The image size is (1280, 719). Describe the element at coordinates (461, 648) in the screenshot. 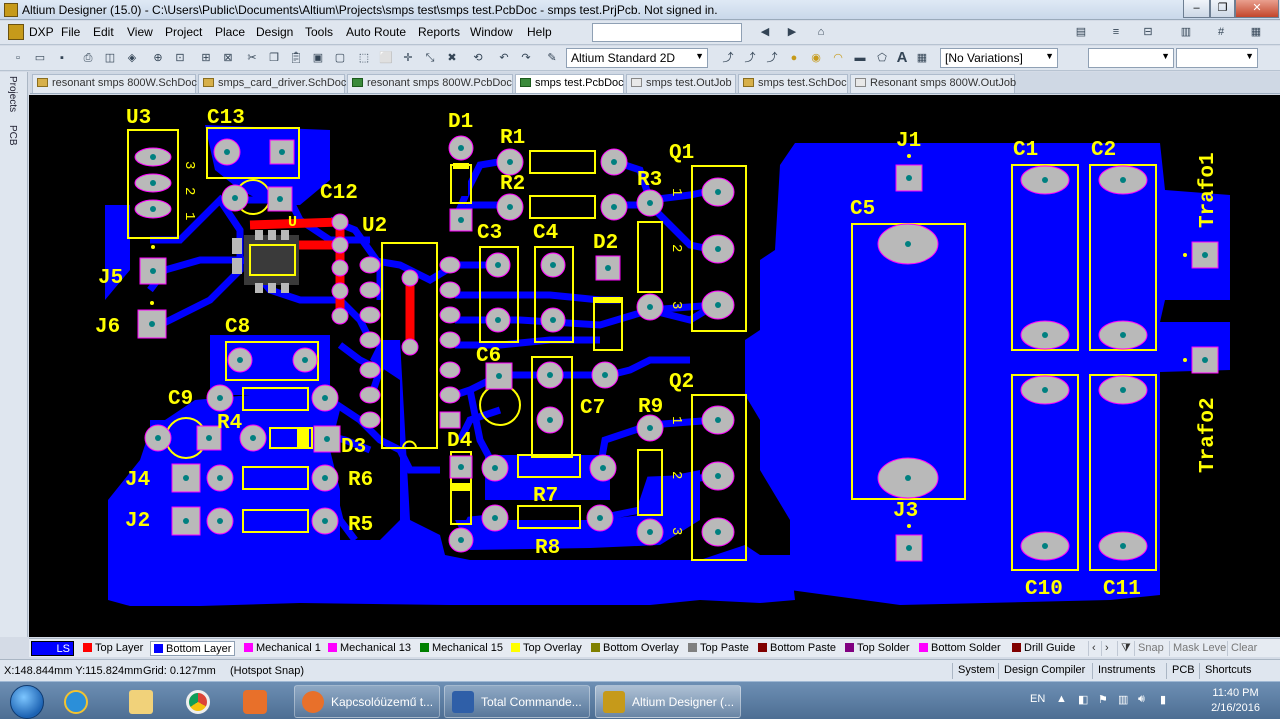

I see `layer-mechanical-15: Mechanical 15` at that location.